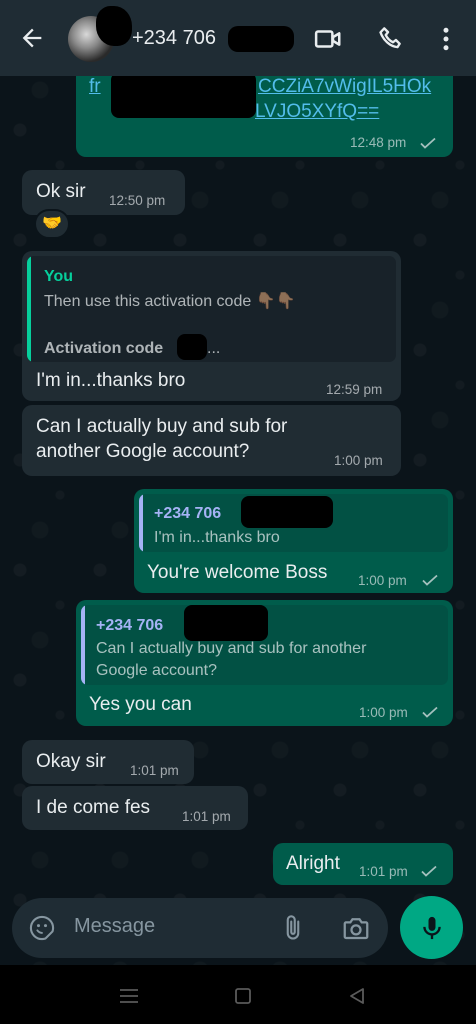  I want to click on message-text: Okay sir, so click(71, 761).